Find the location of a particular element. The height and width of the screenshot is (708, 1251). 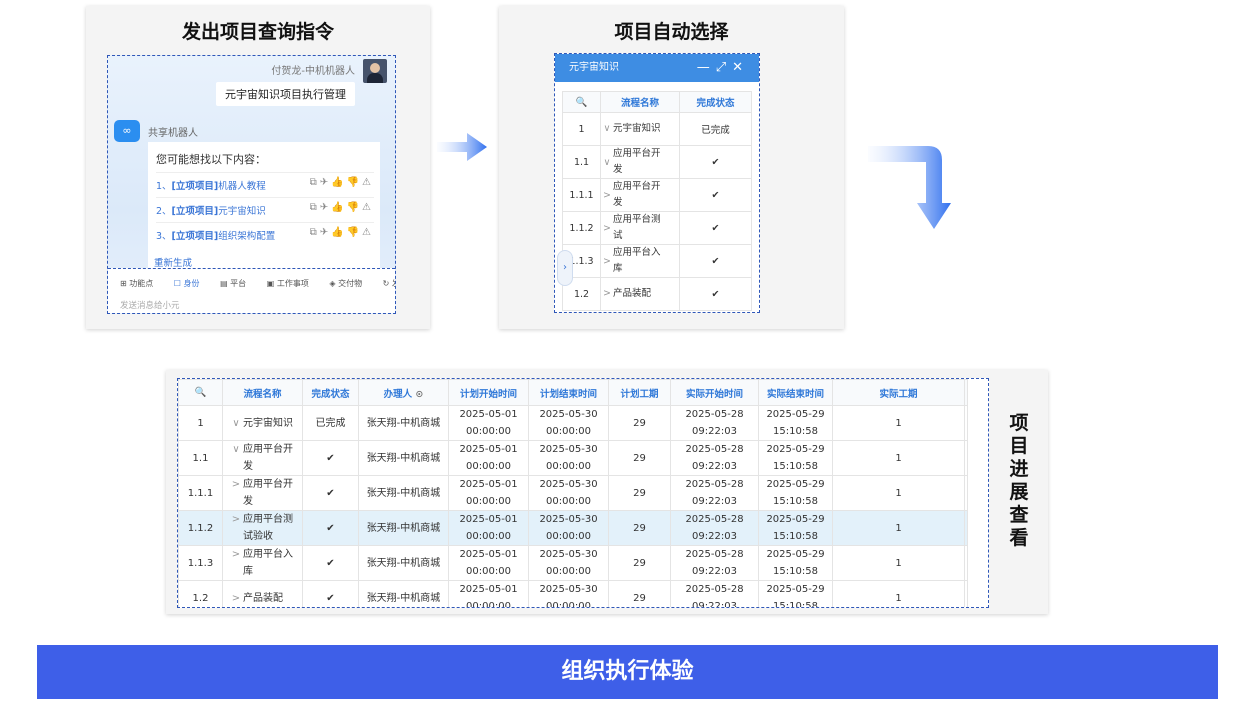

window-title: 元宇宙知识 is located at coordinates (594, 67).